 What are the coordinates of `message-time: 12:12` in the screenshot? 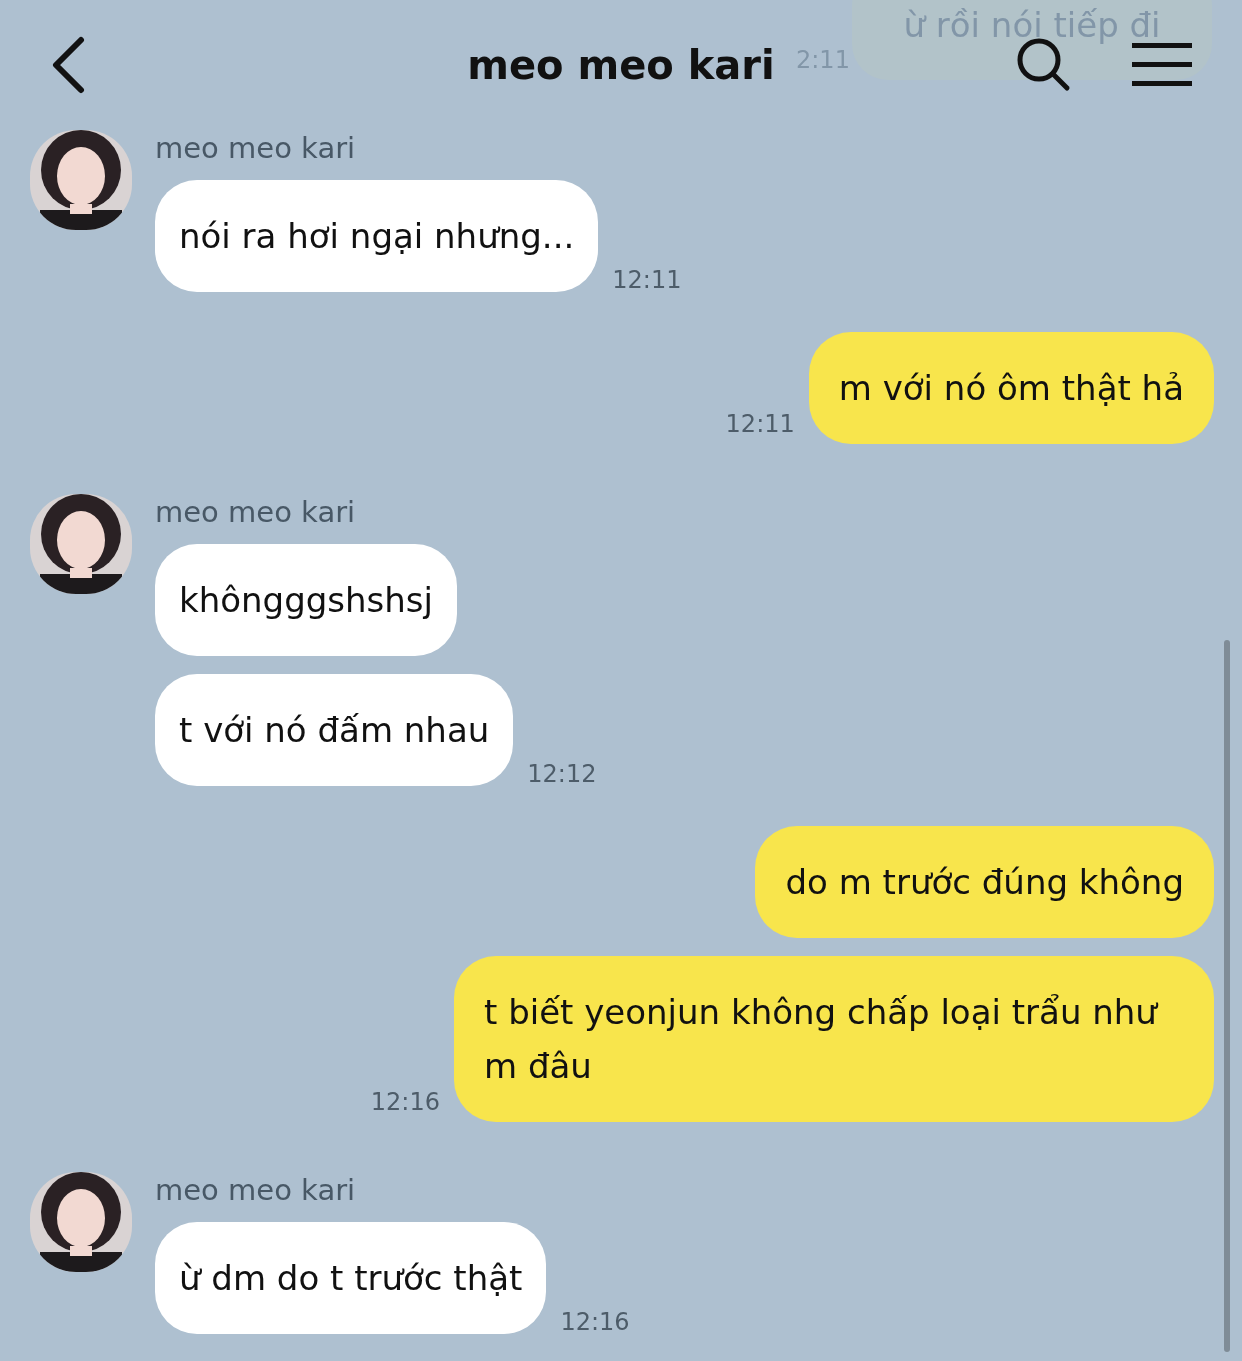 It's located at (562, 774).